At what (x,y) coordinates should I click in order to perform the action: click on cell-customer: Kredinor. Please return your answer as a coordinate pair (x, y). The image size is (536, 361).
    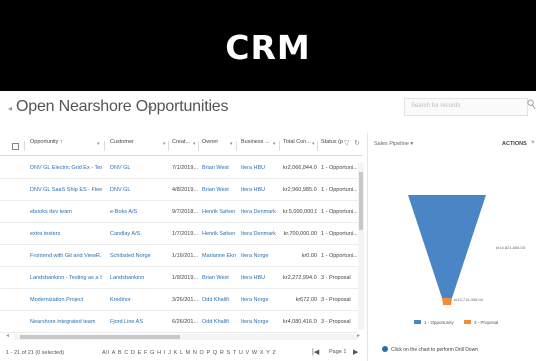
    Looking at the image, I should click on (139, 300).